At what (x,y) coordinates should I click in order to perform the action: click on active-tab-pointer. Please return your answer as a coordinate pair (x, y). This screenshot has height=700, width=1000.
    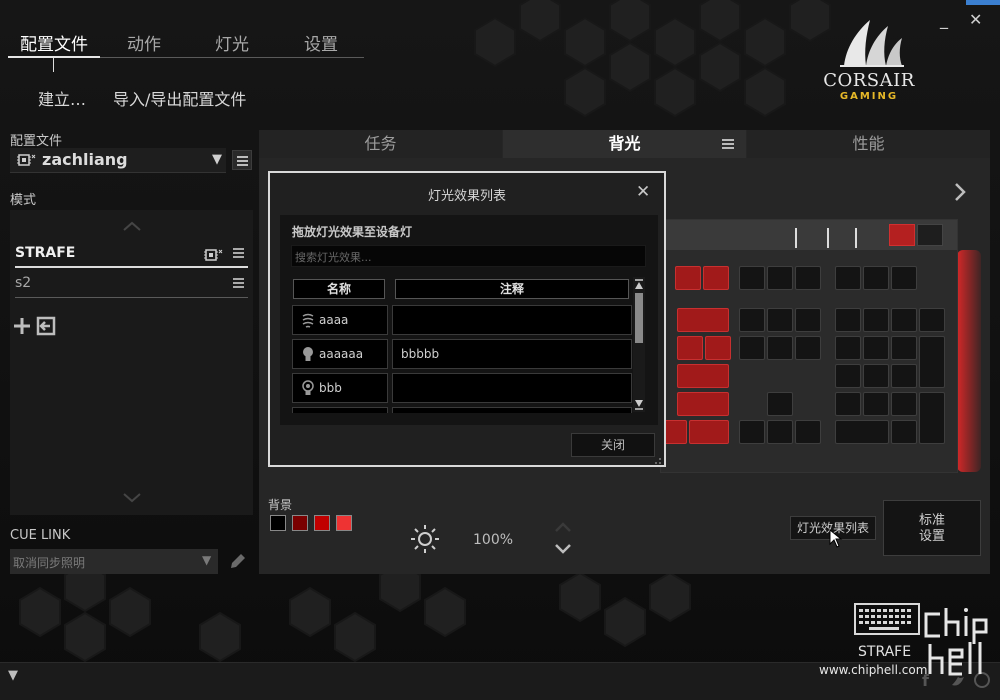
    Looking at the image, I should click on (53, 65).